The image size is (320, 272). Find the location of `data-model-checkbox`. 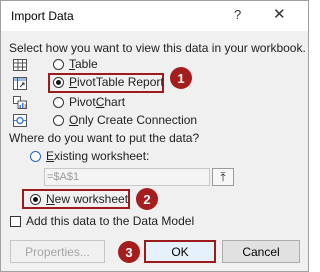

data-model-checkbox is located at coordinates (15, 221).